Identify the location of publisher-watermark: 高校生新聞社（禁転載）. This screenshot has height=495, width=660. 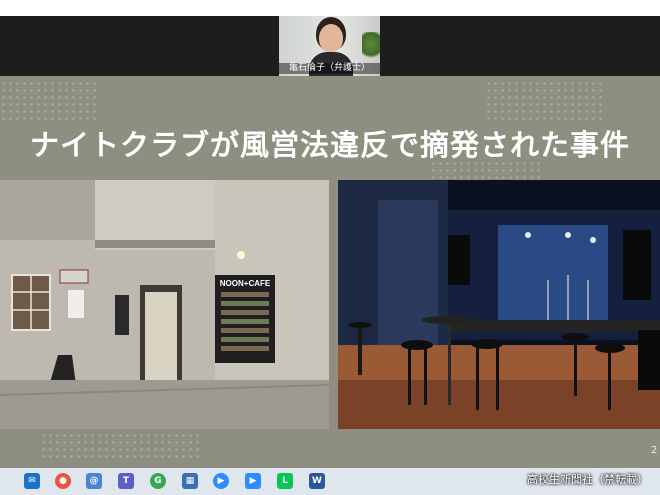
(587, 479).